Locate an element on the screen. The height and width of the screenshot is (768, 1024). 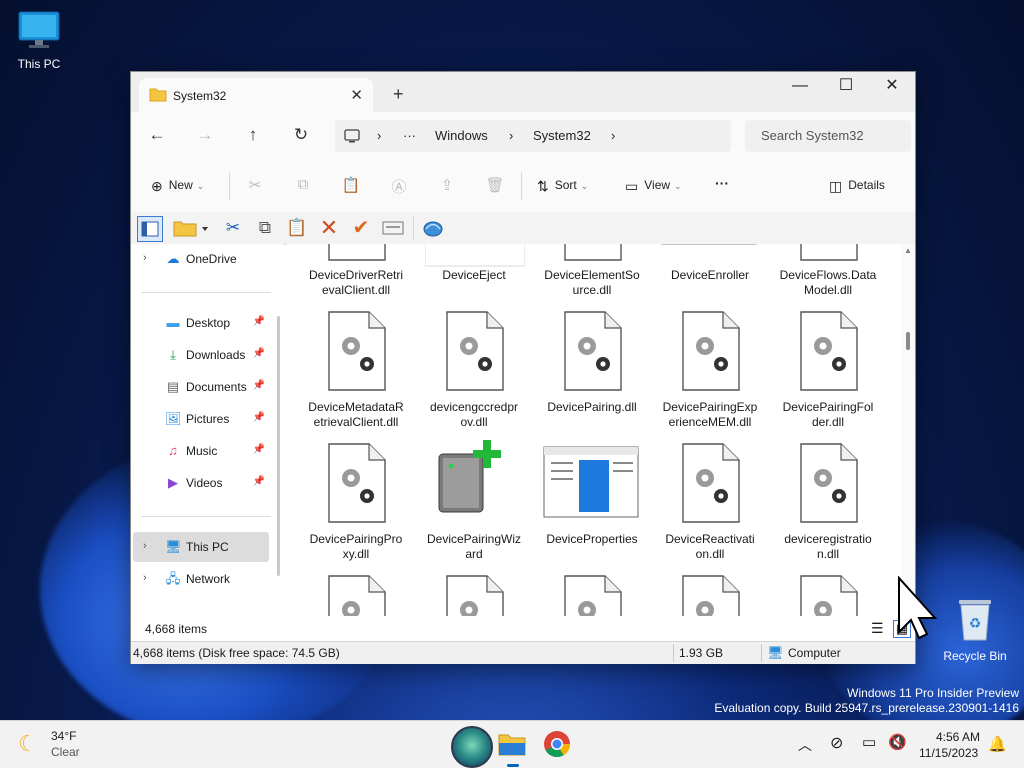
share-icon: ⇪ is located at coordinates (447, 185).